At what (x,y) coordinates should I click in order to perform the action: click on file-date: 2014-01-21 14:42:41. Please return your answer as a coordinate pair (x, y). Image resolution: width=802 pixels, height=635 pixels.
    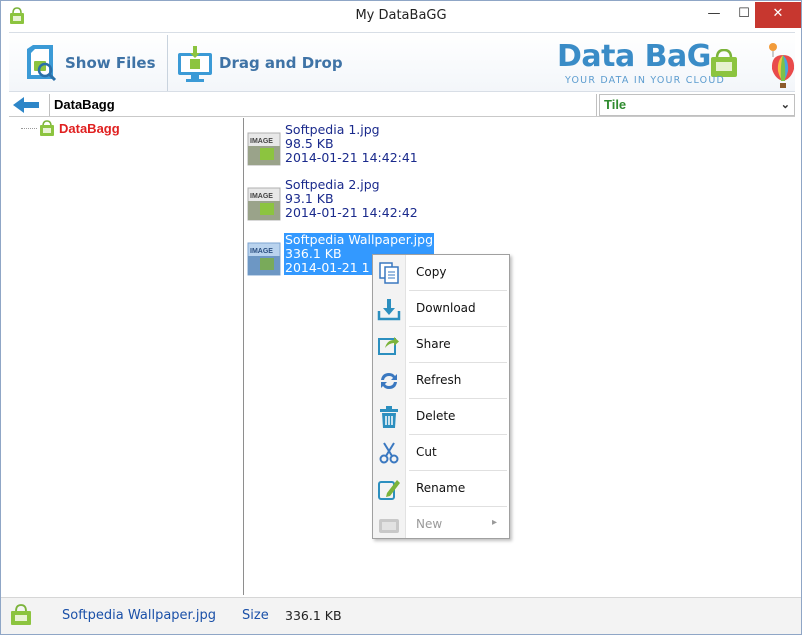
    Looking at the image, I should click on (351, 157).